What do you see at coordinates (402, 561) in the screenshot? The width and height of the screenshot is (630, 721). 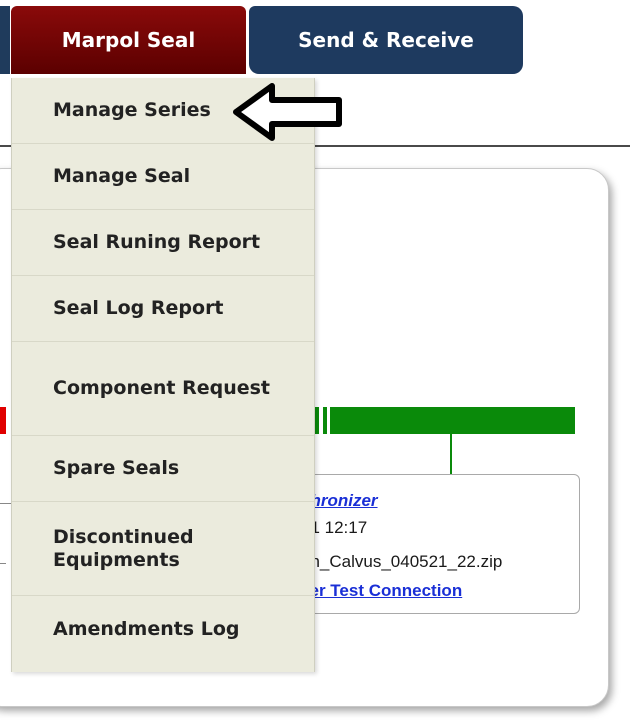 I see `card-filename: en_Calvus_040521_22.zip` at bounding box center [402, 561].